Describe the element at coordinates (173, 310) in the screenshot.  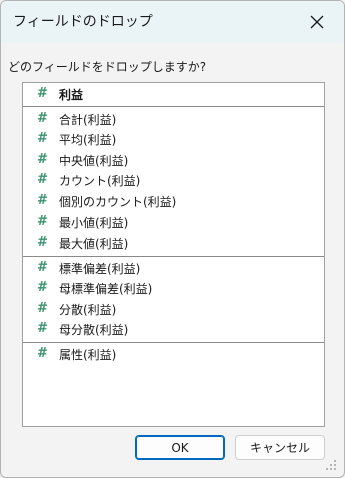
I see `list-item: # 分散(利益)` at that location.